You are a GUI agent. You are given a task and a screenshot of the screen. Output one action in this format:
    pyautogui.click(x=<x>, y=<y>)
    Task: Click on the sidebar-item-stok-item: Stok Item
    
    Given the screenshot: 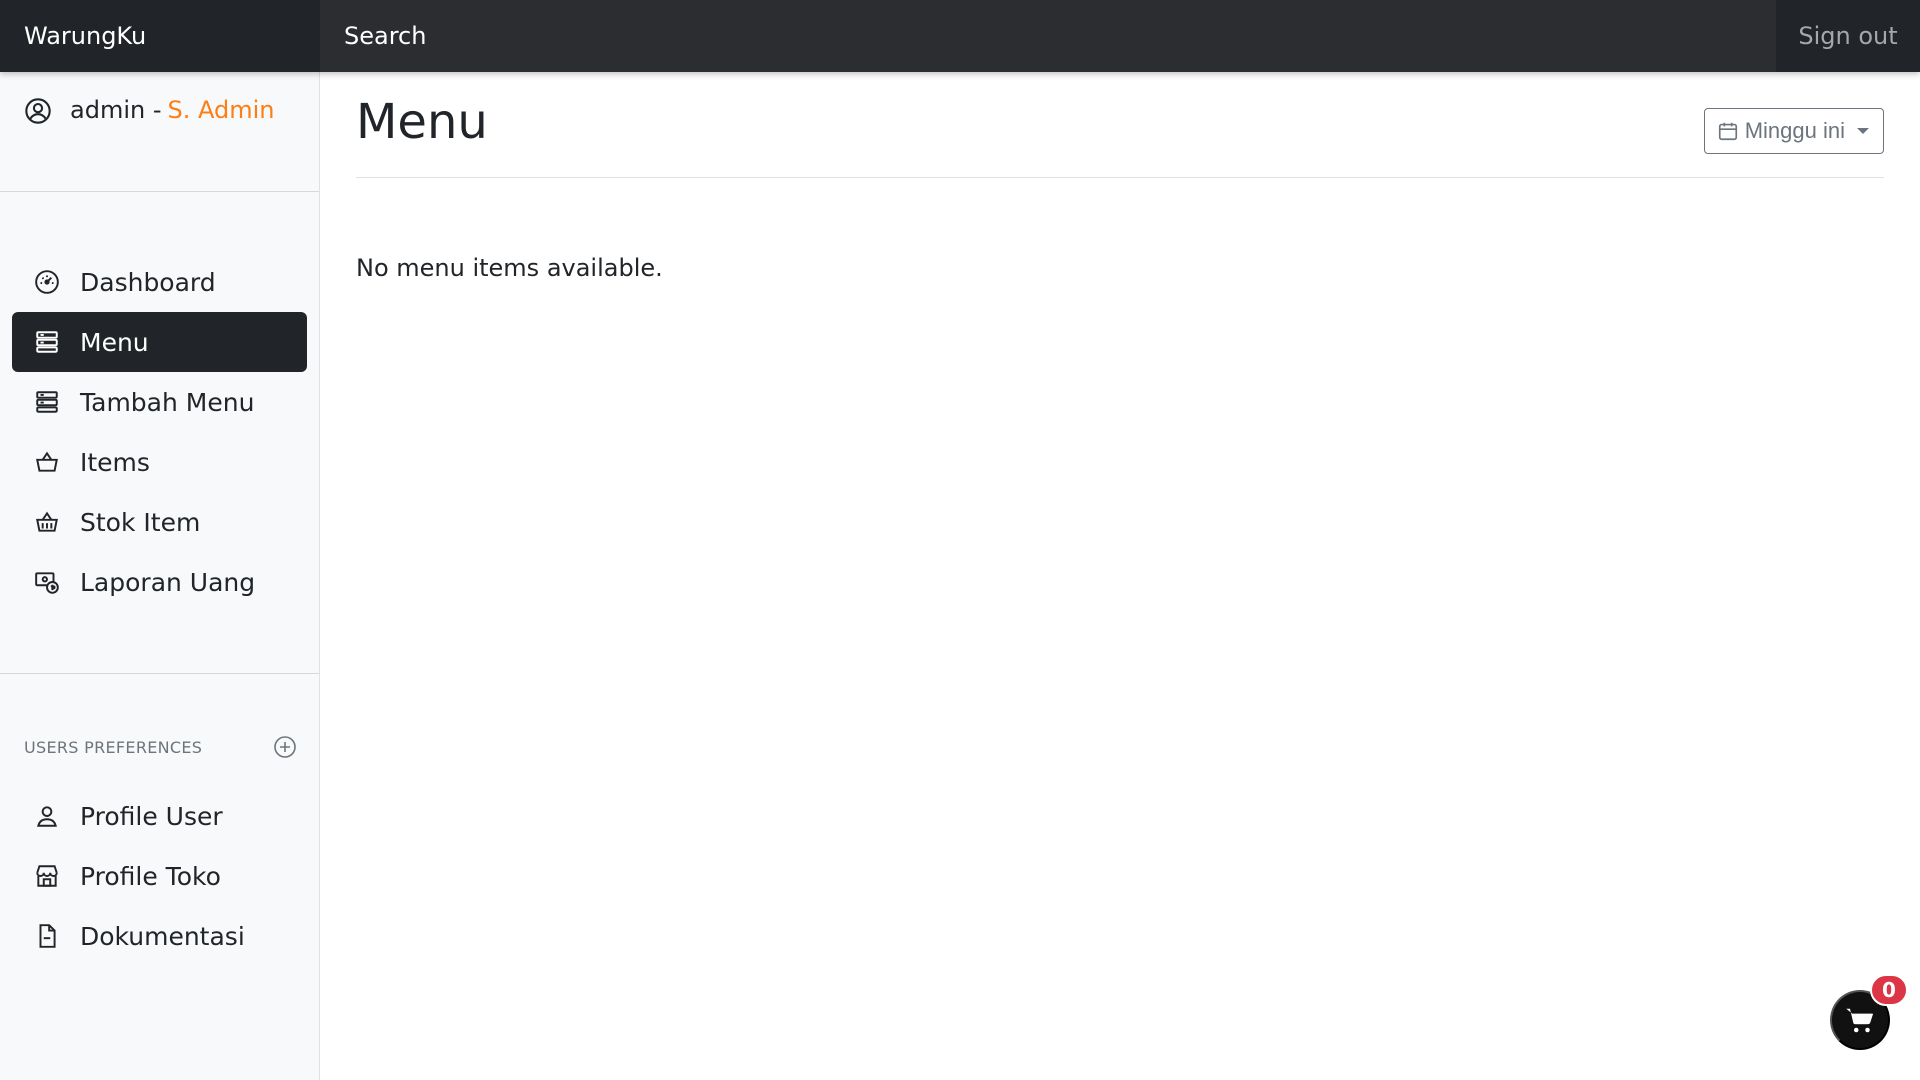 What is the action you would take?
    pyautogui.click(x=159, y=522)
    